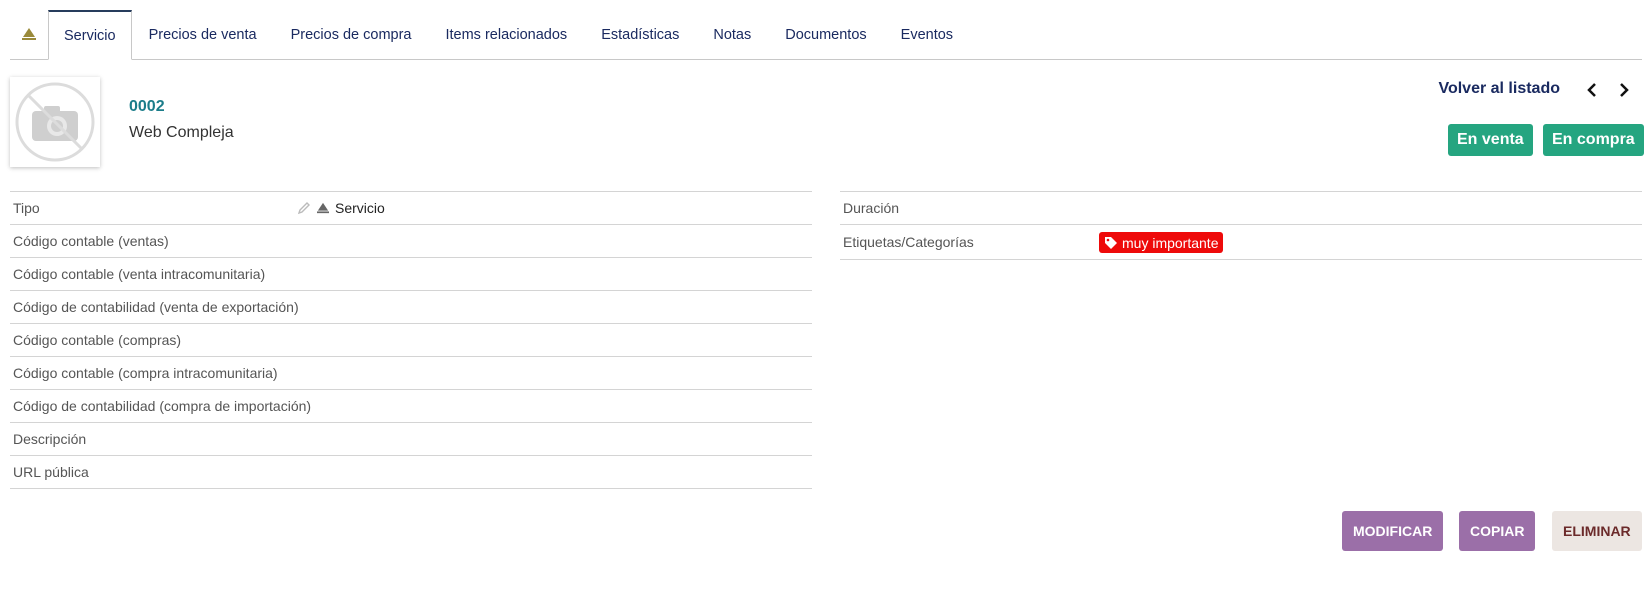  I want to click on type-value-text: Servicio, so click(360, 208).